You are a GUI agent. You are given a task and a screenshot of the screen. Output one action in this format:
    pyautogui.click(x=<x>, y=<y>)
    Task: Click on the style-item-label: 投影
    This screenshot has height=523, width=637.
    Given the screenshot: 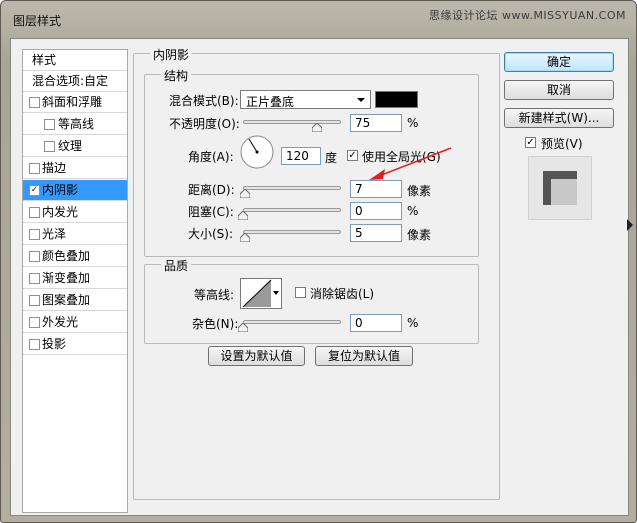 What is the action you would take?
    pyautogui.click(x=54, y=344)
    